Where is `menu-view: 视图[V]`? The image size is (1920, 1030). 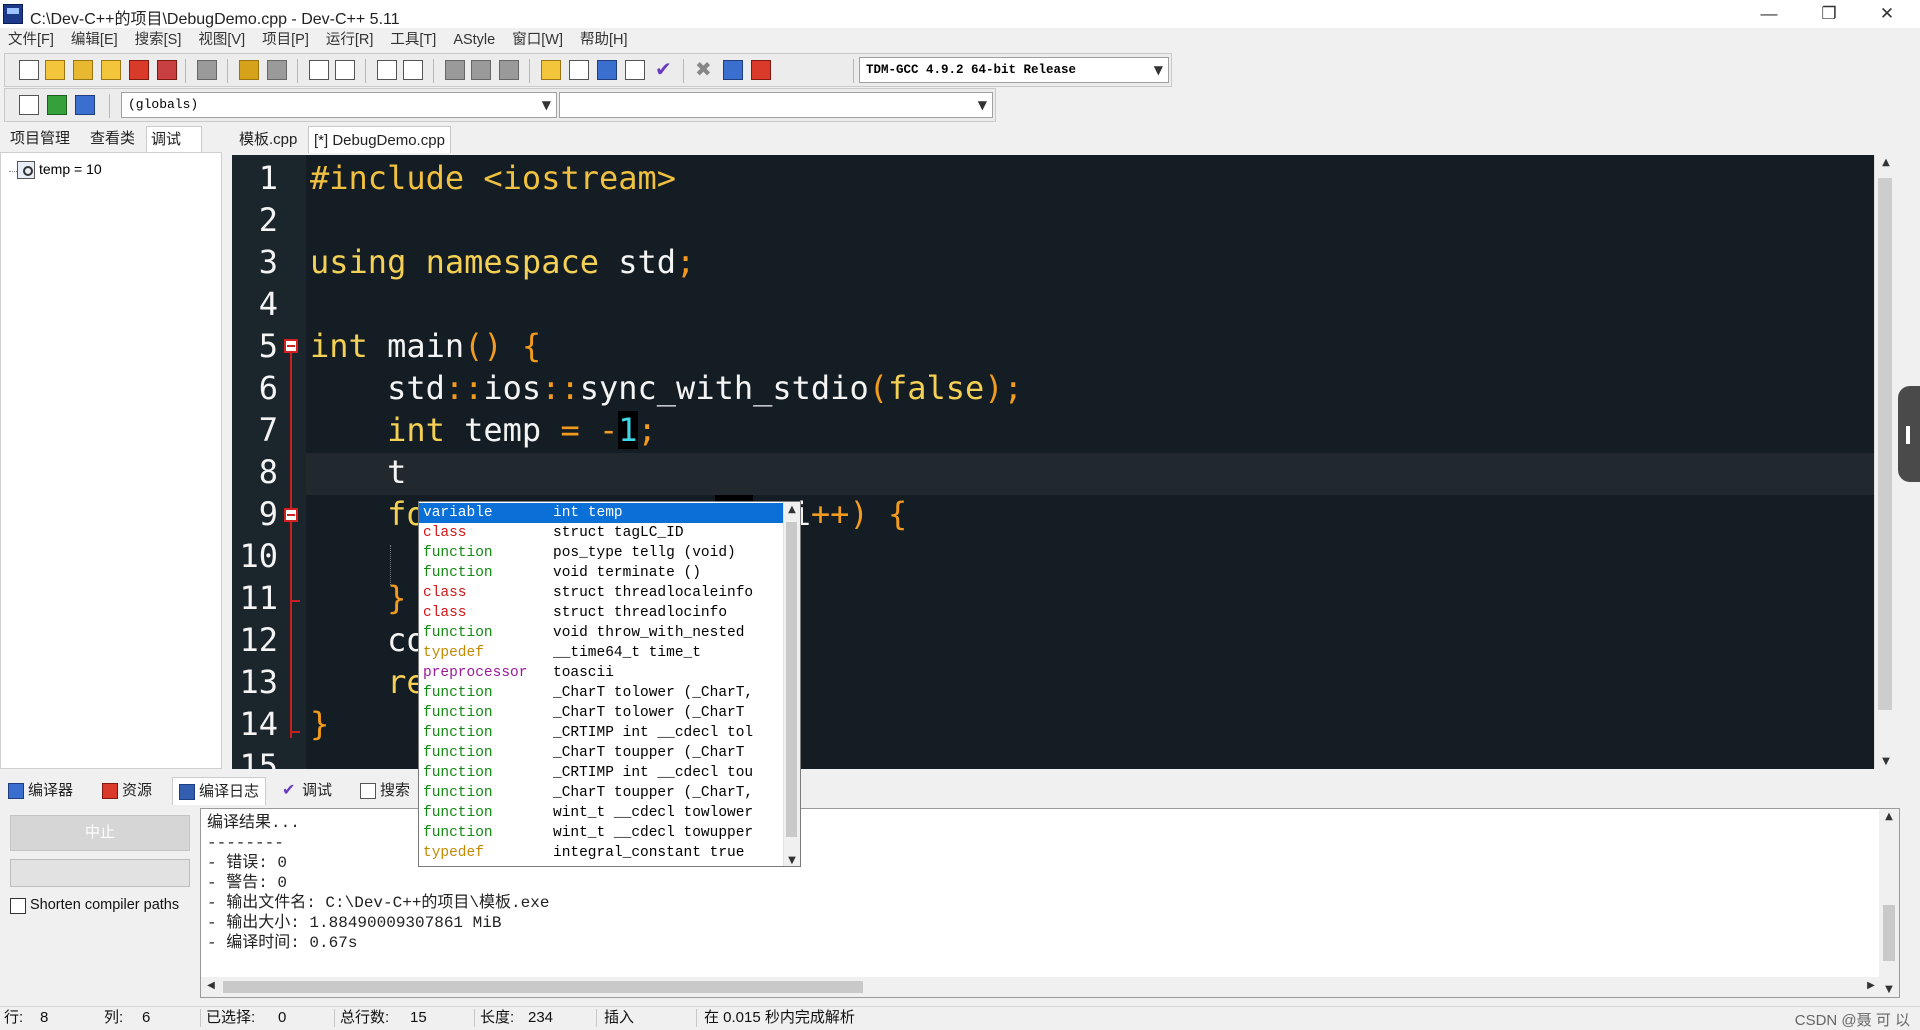
menu-view: 视图[V] is located at coordinates (222, 40).